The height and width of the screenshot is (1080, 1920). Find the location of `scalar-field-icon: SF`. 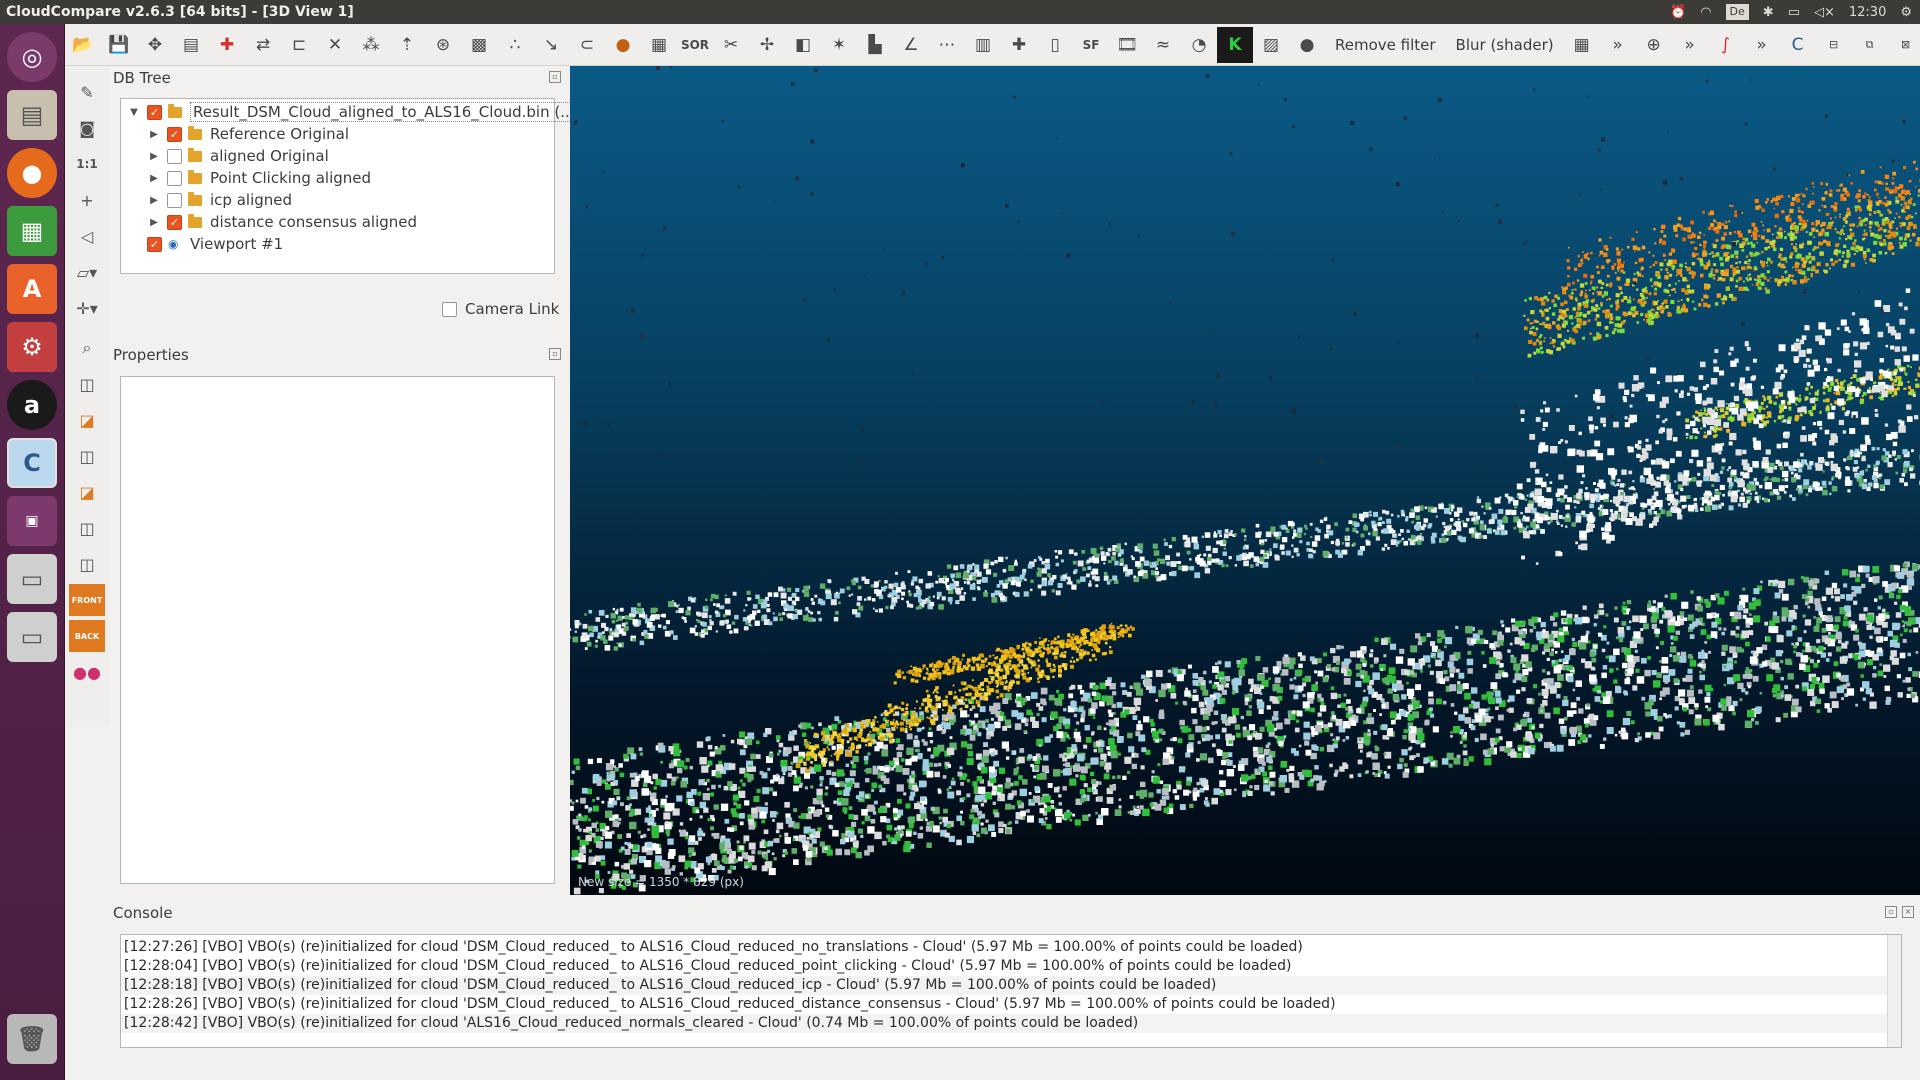

scalar-field-icon: SF is located at coordinates (1091, 45).